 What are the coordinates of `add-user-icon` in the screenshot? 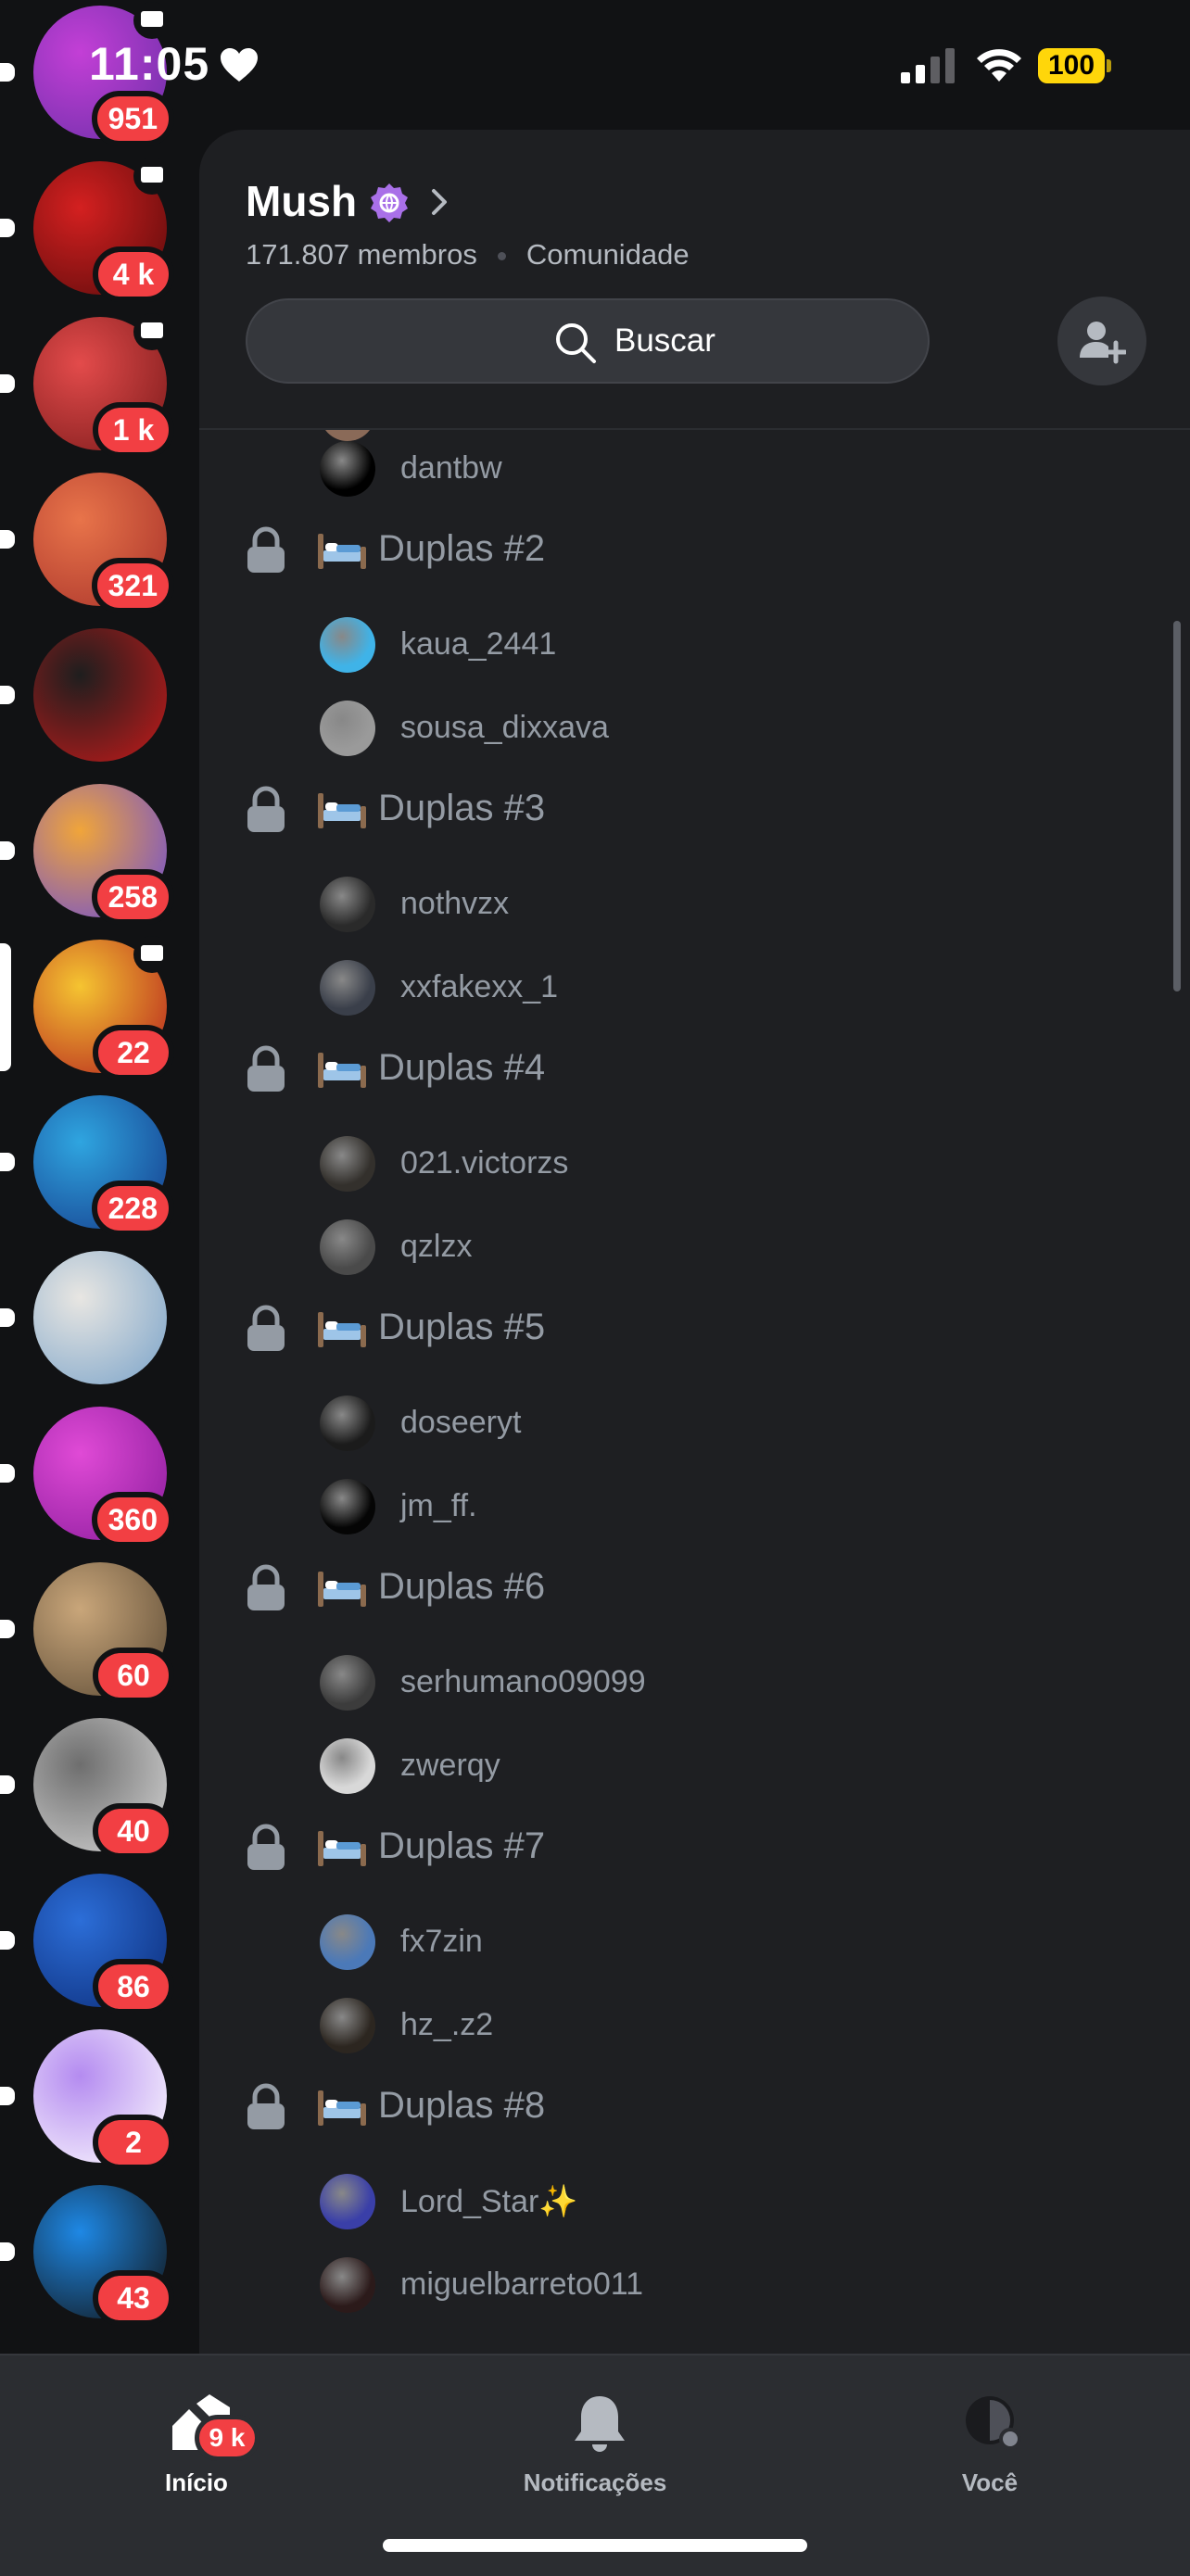 It's located at (1103, 343).